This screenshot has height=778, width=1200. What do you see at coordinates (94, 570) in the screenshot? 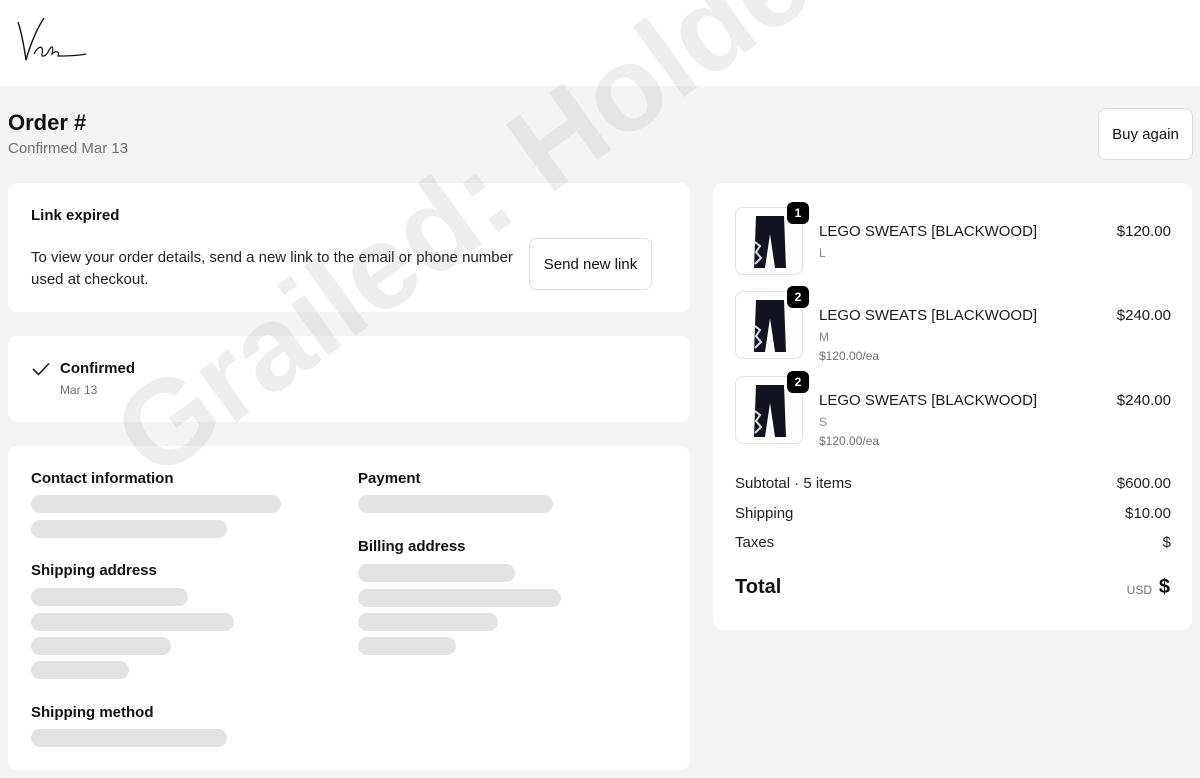
I see `shipping-address-heading: Shipping address` at bounding box center [94, 570].